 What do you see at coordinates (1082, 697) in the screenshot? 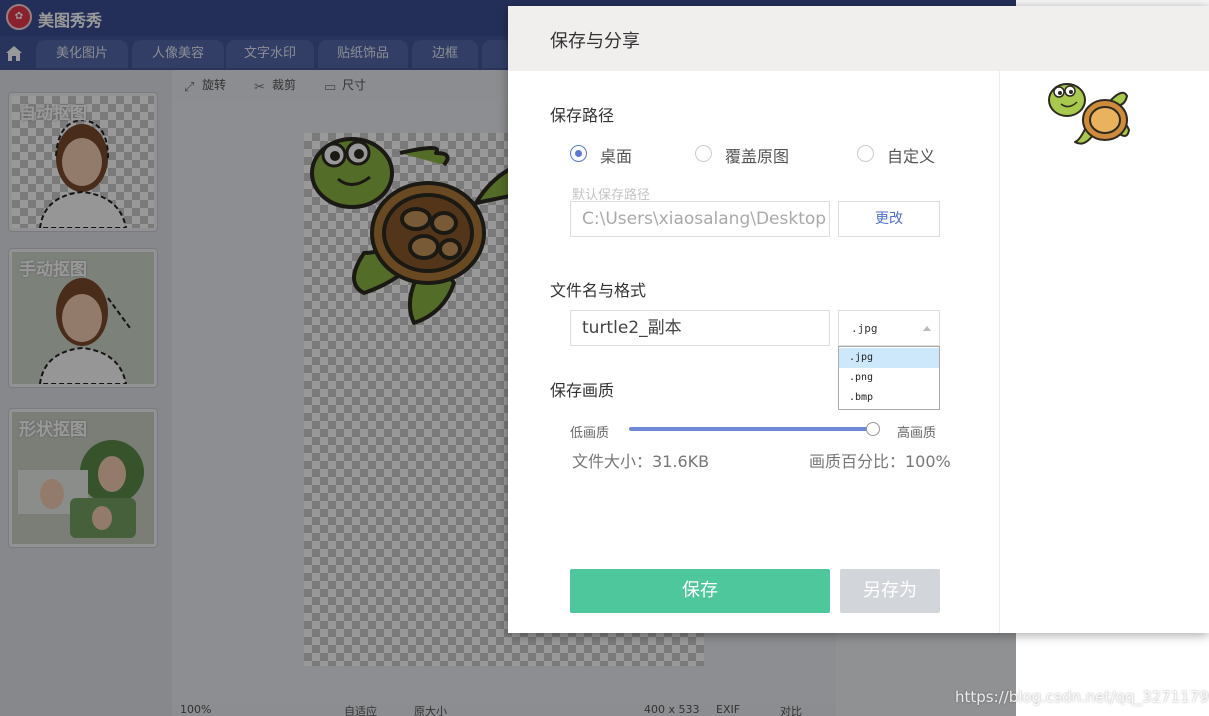
I see `blog-watermark: https://blog.csdn.net/qq_32711799` at bounding box center [1082, 697].